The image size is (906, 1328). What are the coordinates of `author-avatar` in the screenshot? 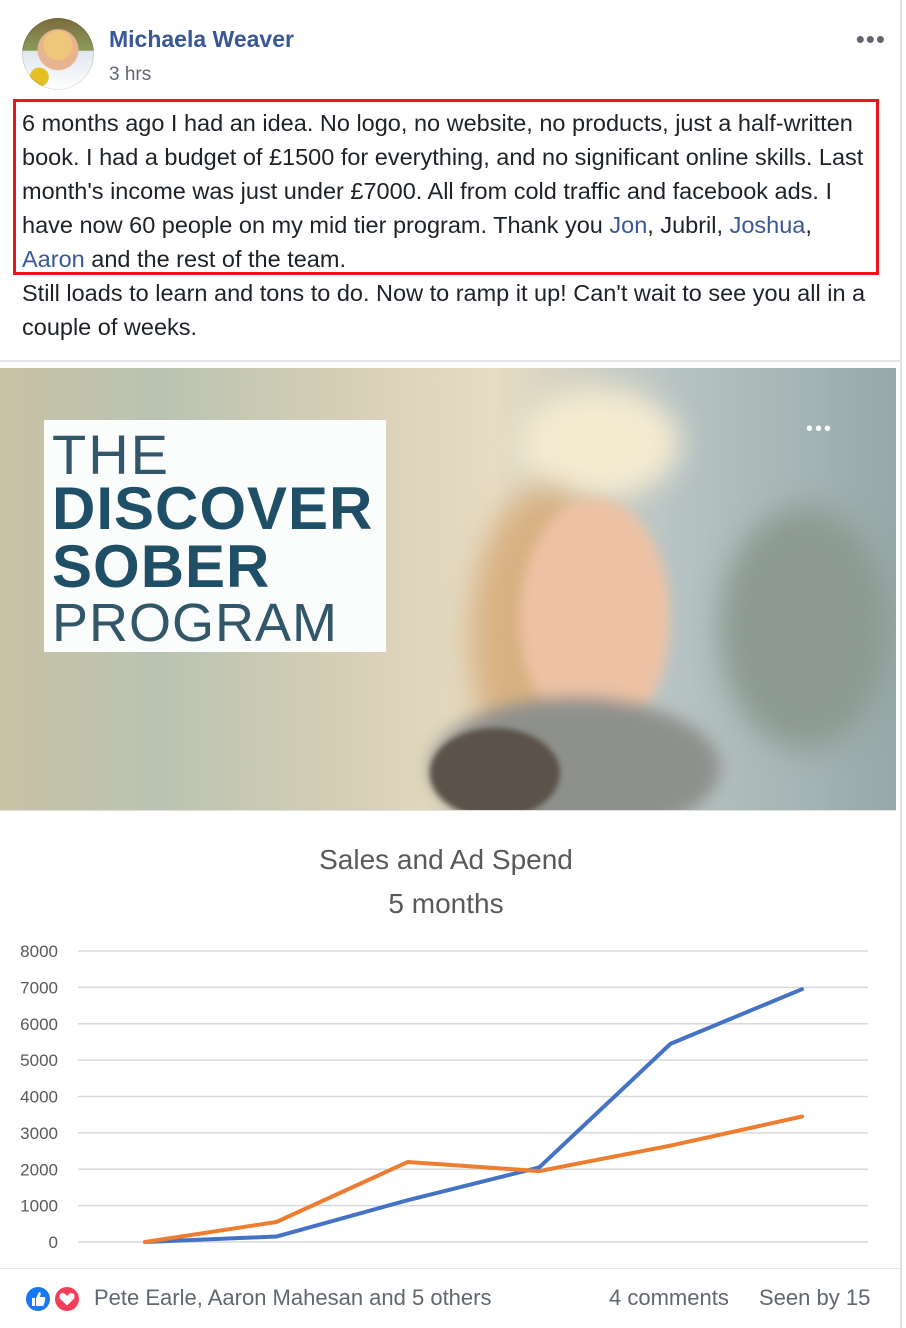 It's located at (58, 54).